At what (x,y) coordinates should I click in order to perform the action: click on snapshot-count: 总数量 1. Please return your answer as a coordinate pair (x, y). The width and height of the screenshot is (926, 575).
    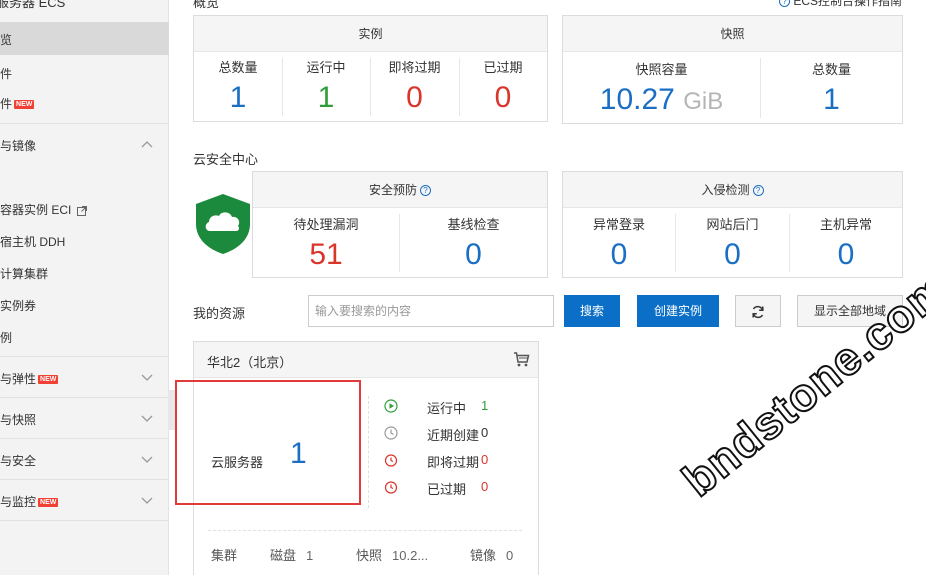
    Looking at the image, I should click on (831, 88).